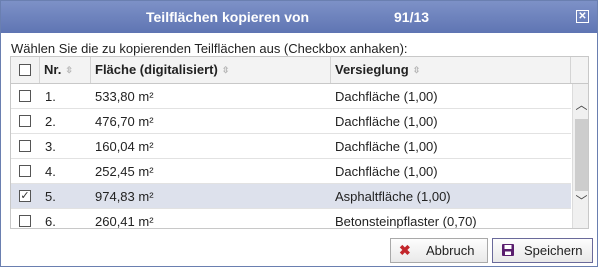 The width and height of the screenshot is (598, 267). I want to click on select-all-cell, so click(25, 70).